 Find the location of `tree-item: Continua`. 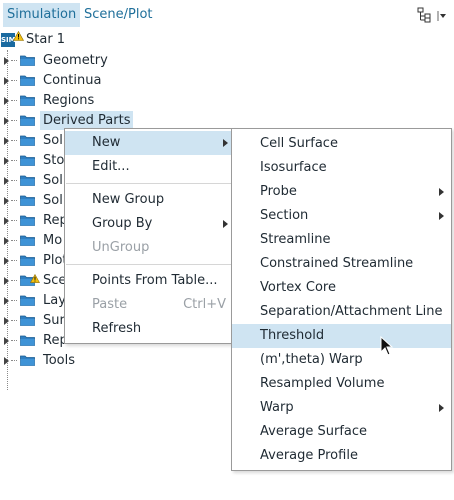

tree-item: Continua is located at coordinates (227, 80).